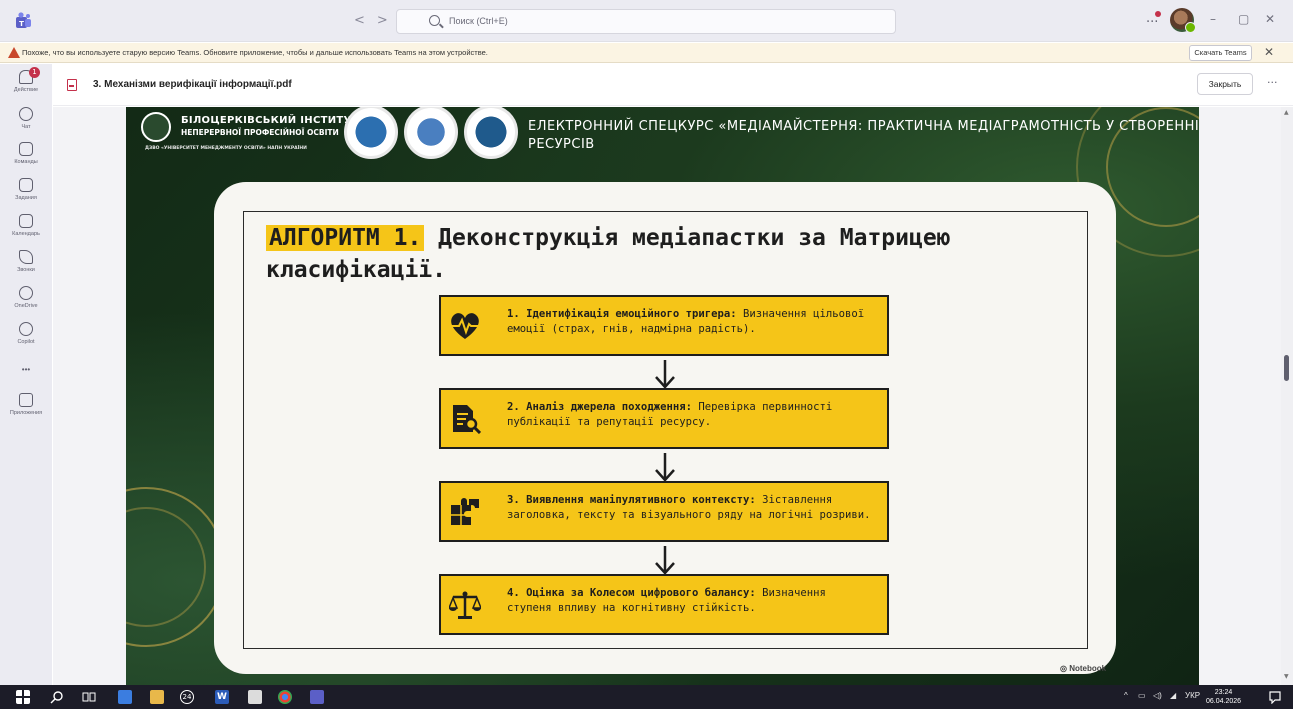 The height and width of the screenshot is (709, 1293). I want to click on close-window-button: ✕, so click(1270, 19).